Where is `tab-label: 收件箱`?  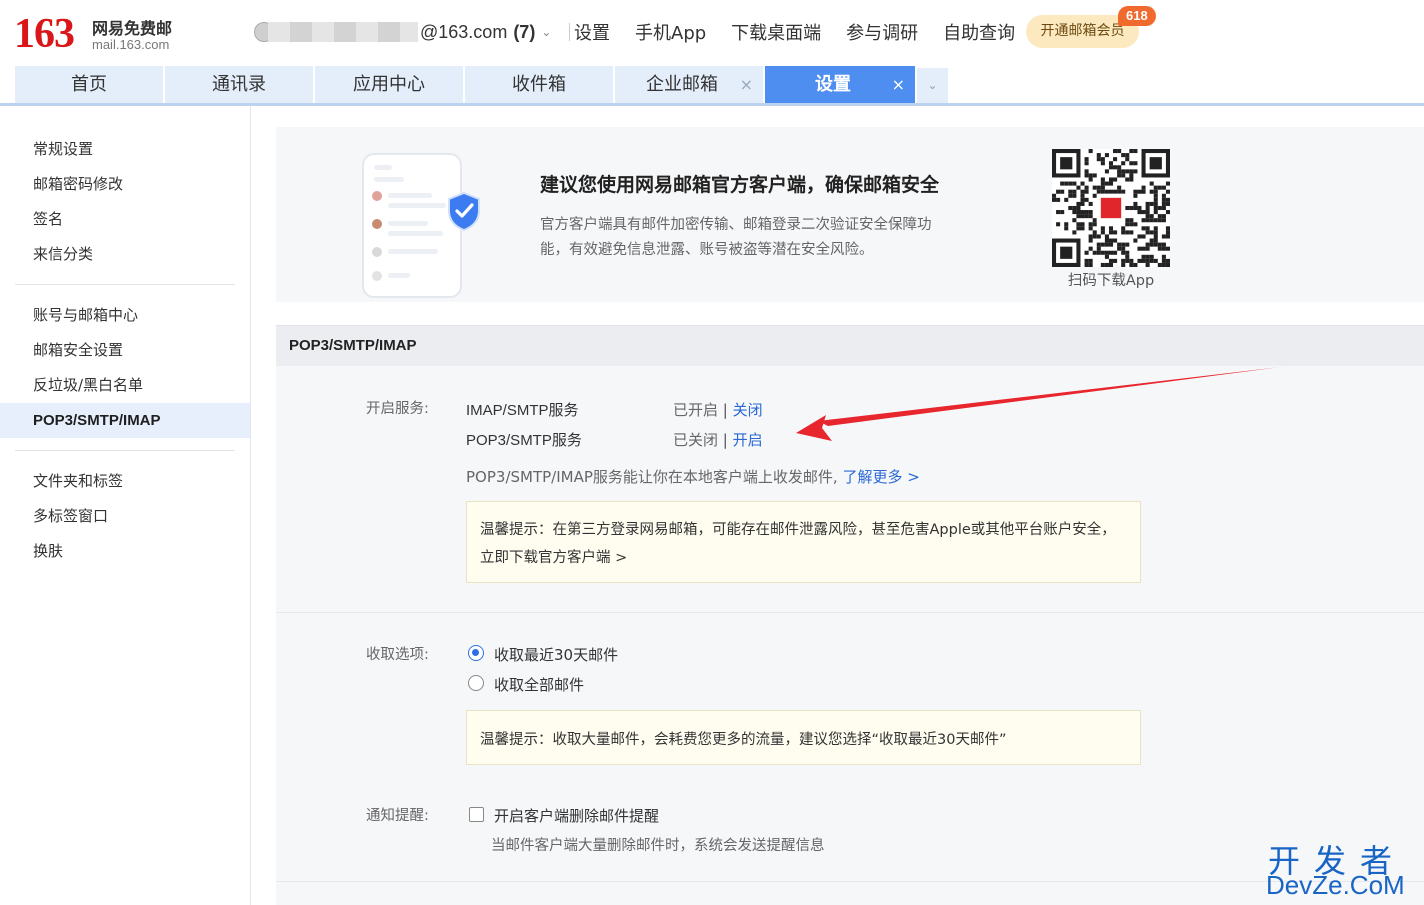
tab-label: 收件箱 is located at coordinates (539, 84).